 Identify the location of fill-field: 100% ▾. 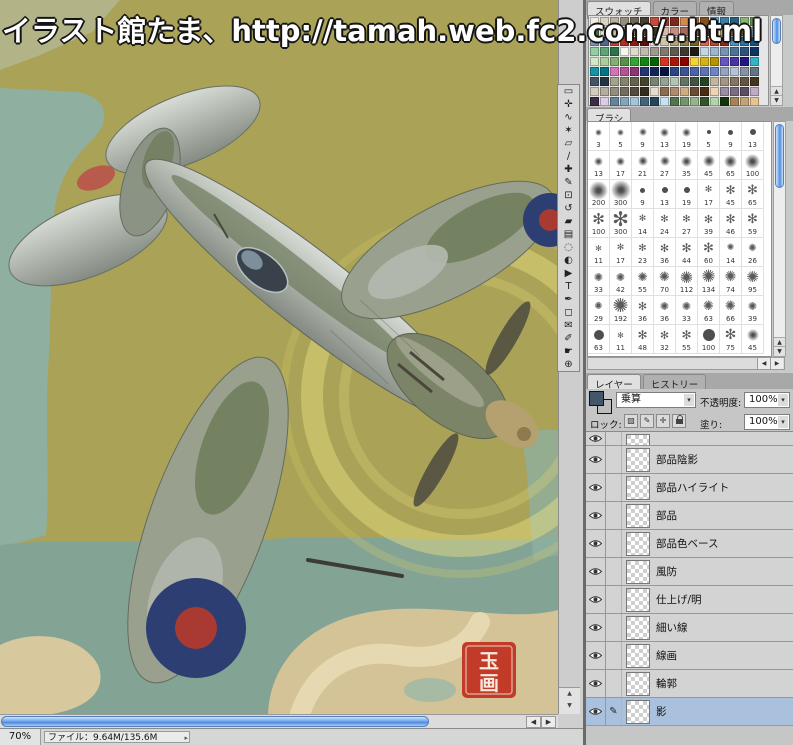
(767, 422).